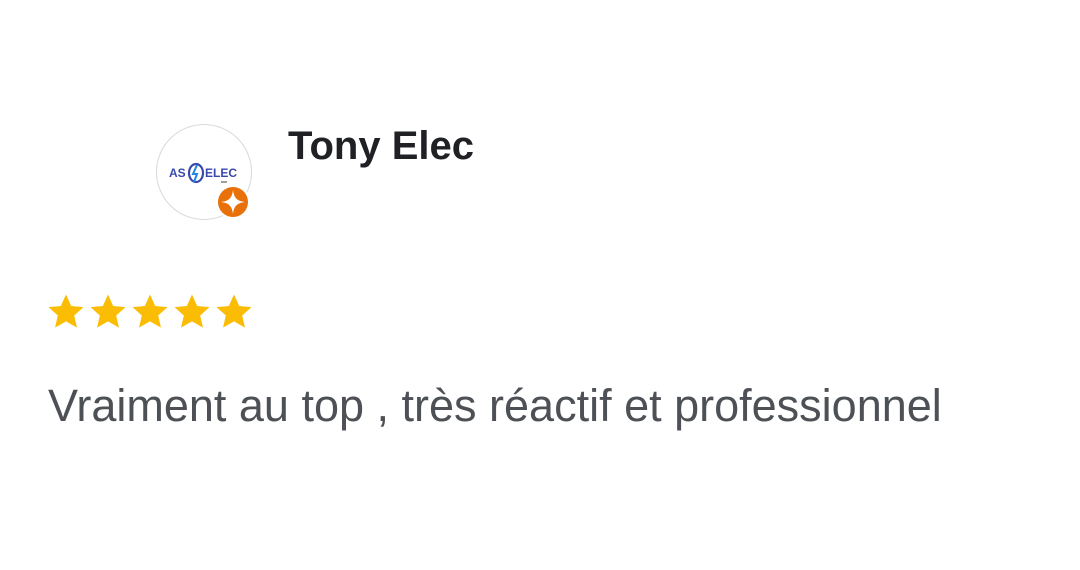  What do you see at coordinates (177, 173) in the screenshot?
I see `logo-text-left: AS` at bounding box center [177, 173].